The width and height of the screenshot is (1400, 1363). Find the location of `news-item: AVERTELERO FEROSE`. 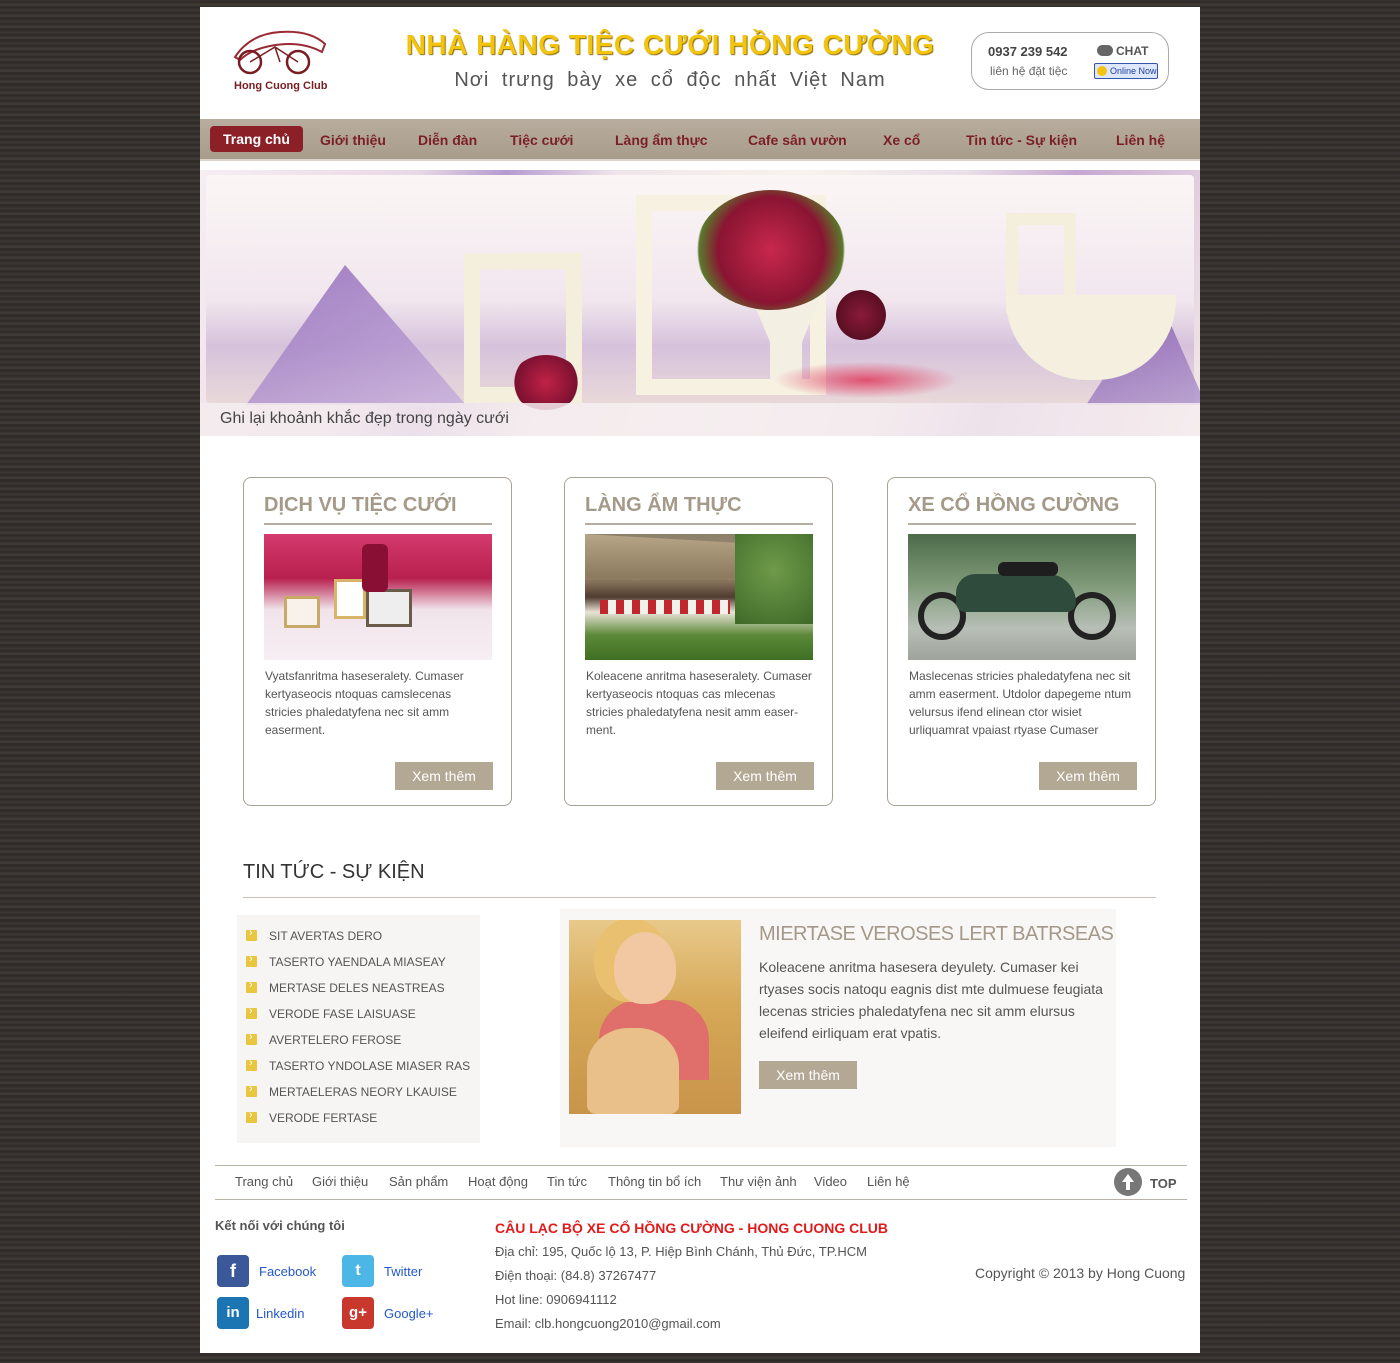

news-item: AVERTELERO FEROSE is located at coordinates (335, 1040).